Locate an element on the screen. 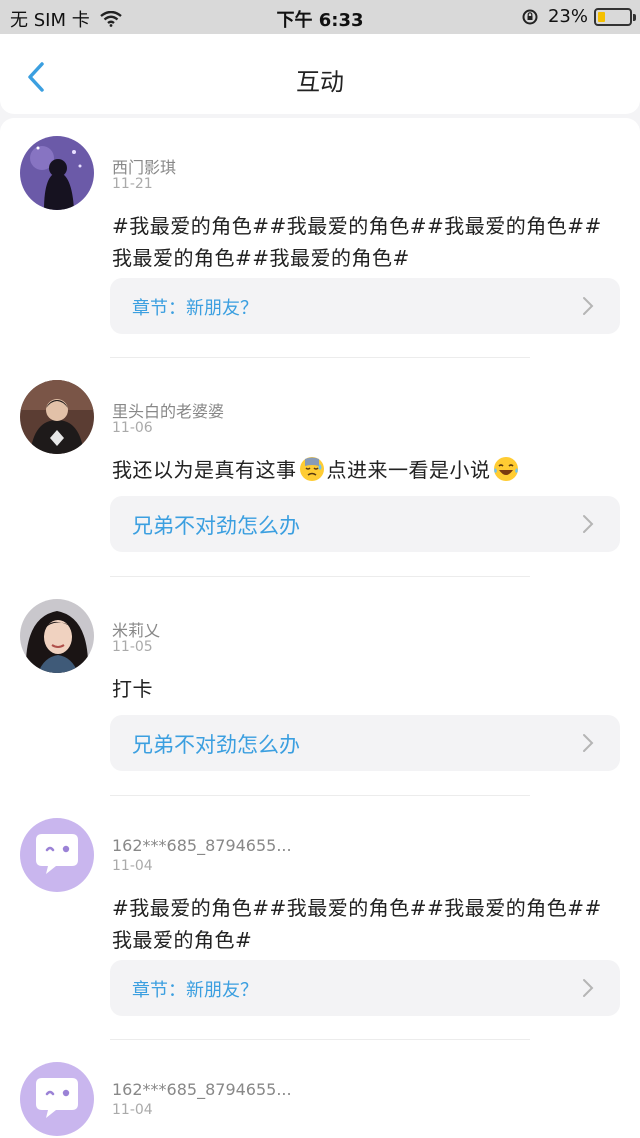 The height and width of the screenshot is (1138, 640). nav-bar: 互动 is located at coordinates (320, 74).